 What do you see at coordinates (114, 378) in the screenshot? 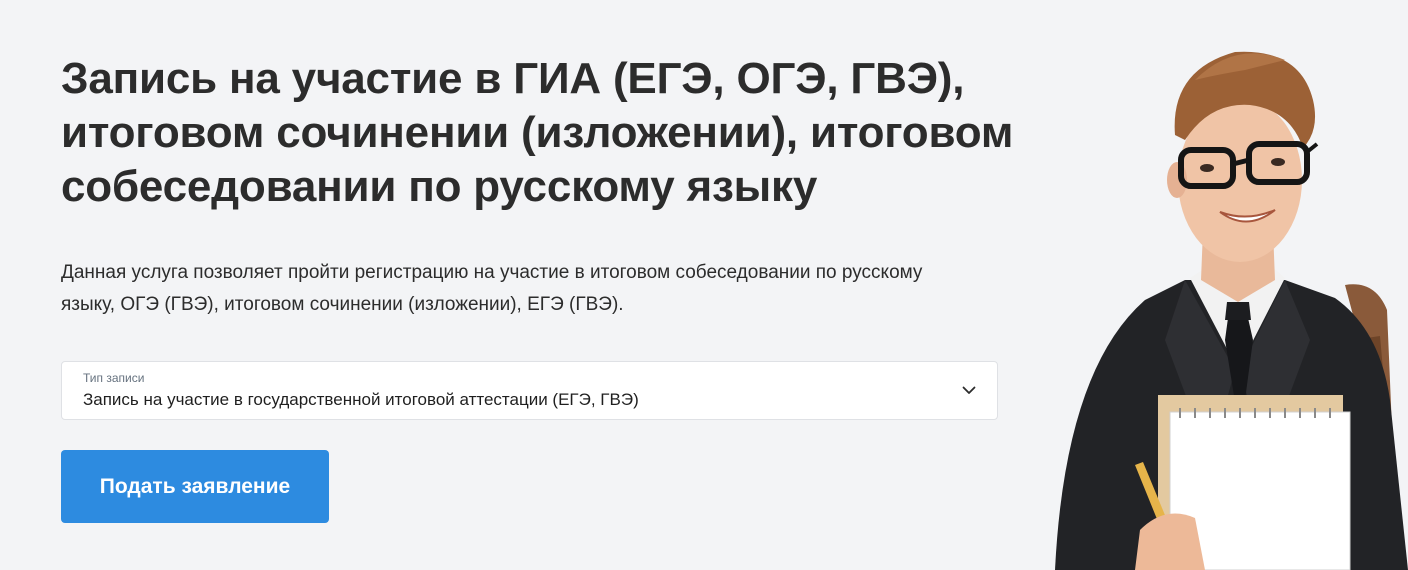
I see `record-type-label: Тип записи` at bounding box center [114, 378].